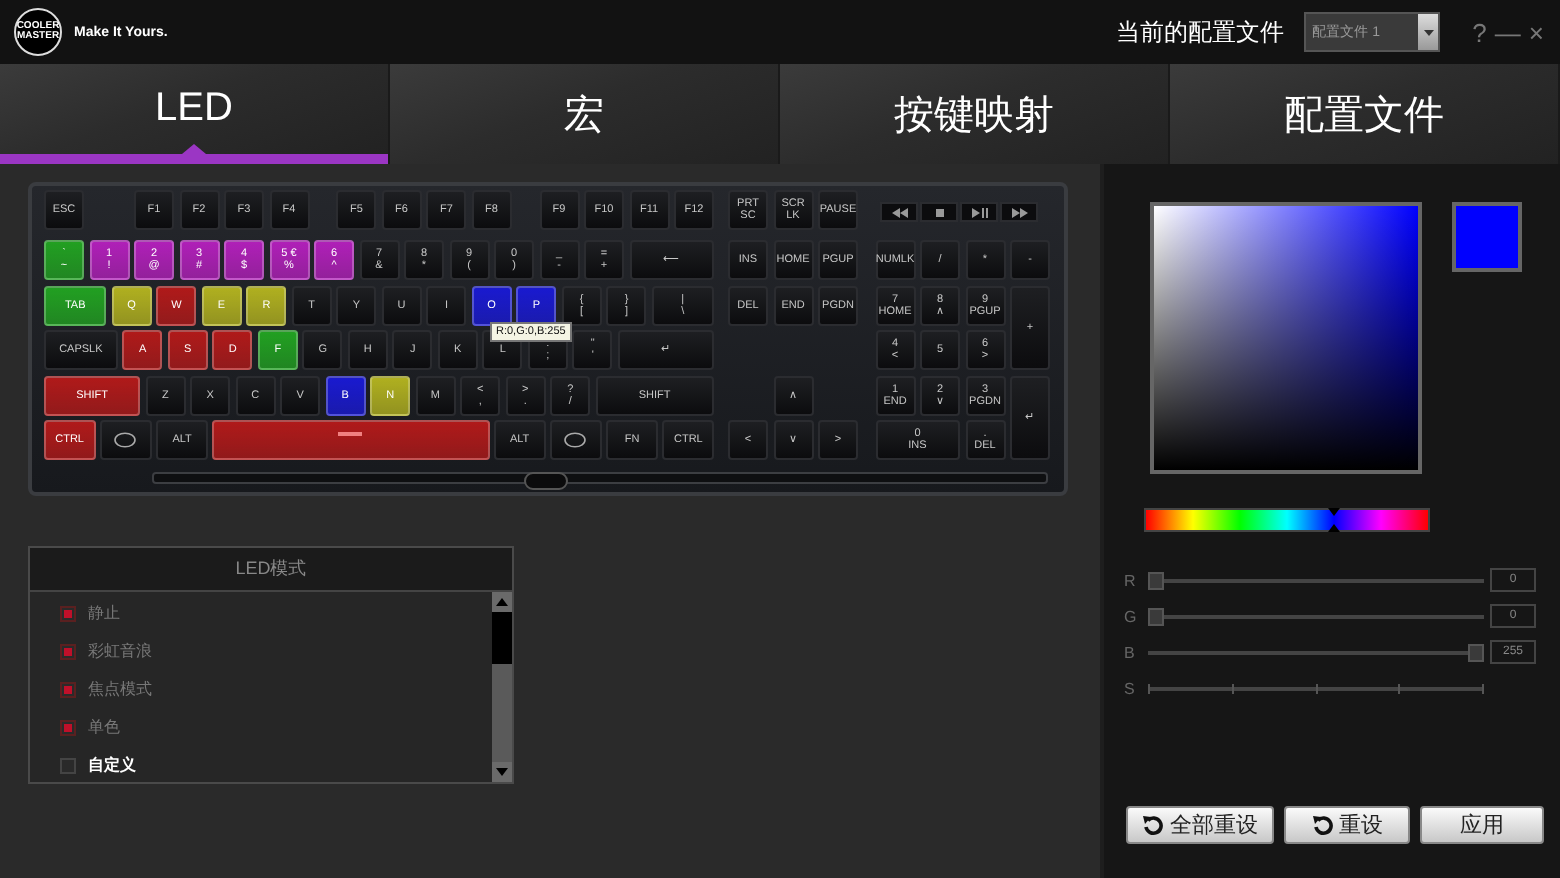 The image size is (1560, 878). What do you see at coordinates (1482, 825) in the screenshot?
I see `action-button: 应用` at bounding box center [1482, 825].